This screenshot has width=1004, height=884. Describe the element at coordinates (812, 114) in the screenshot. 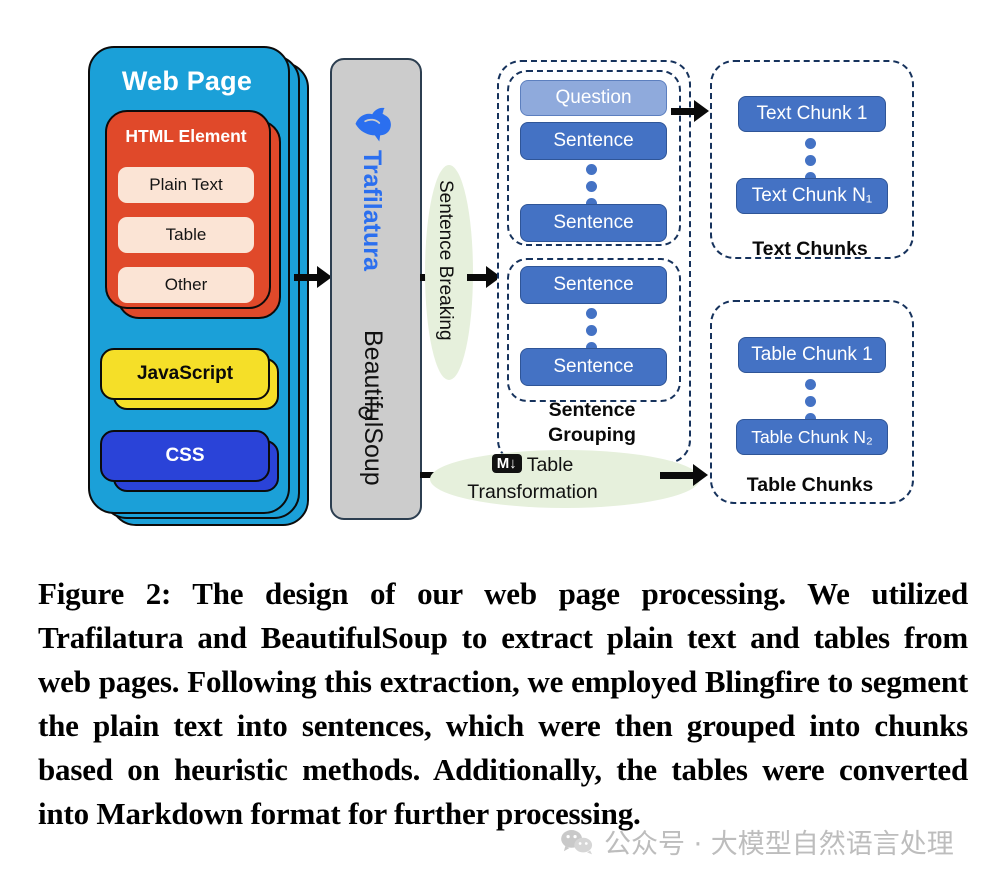

I see `text-chunk-first: Text Chunk 1` at that location.